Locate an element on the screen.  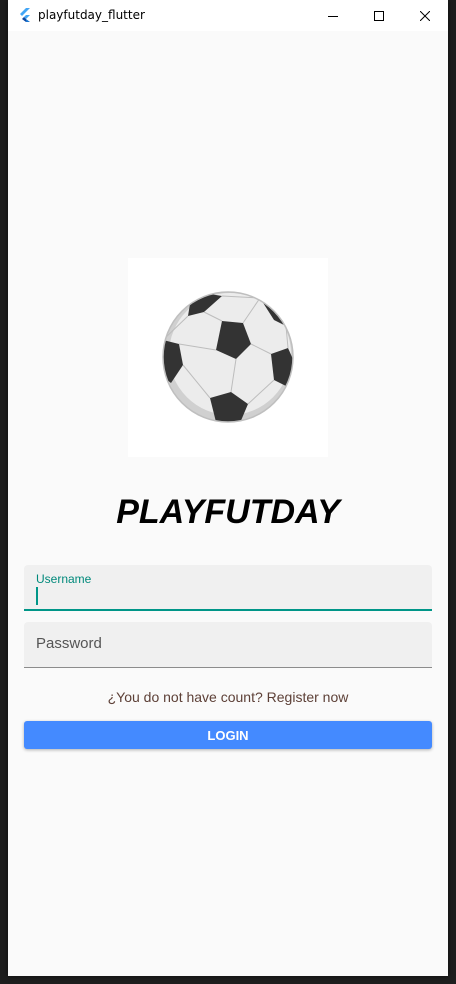
close-button is located at coordinates (425, 15).